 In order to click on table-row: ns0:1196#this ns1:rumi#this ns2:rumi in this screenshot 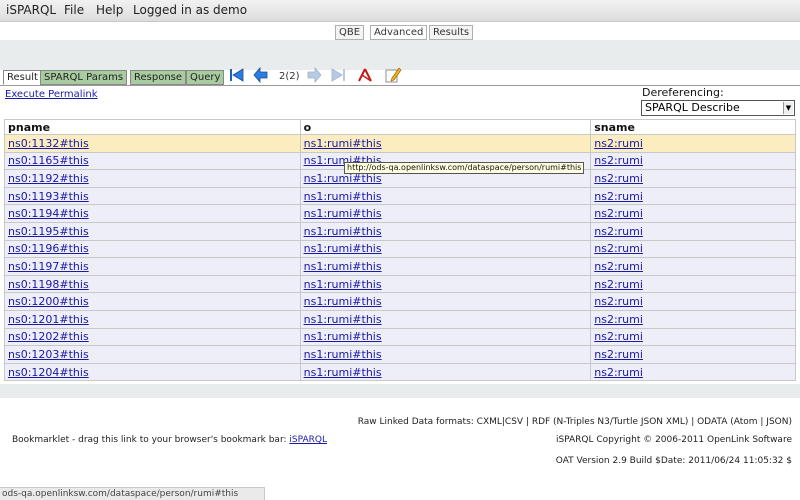, I will do `click(400, 249)`.